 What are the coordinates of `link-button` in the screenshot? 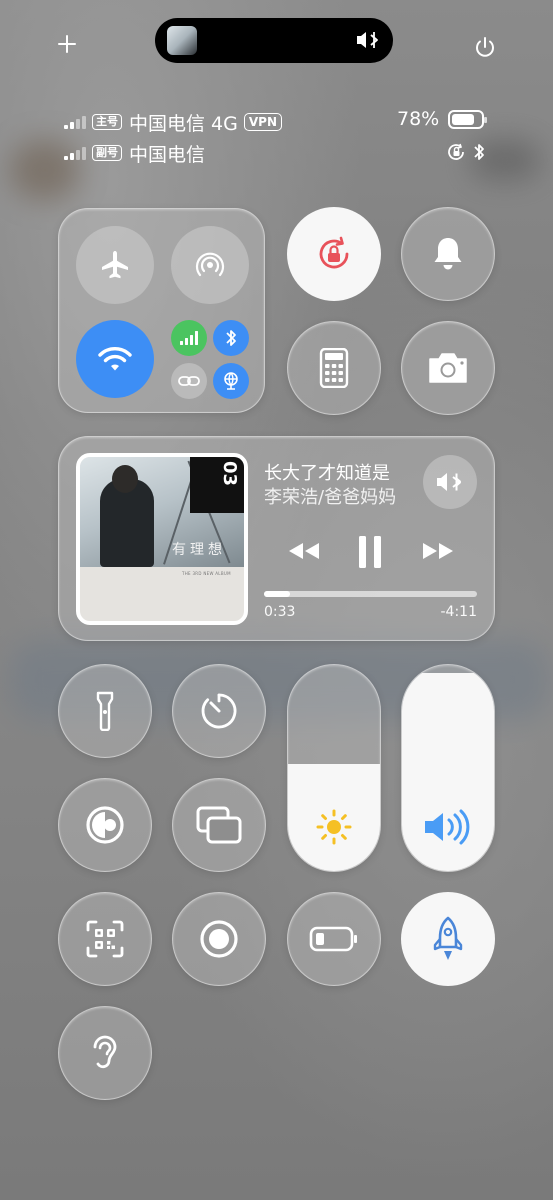 It's located at (189, 381).